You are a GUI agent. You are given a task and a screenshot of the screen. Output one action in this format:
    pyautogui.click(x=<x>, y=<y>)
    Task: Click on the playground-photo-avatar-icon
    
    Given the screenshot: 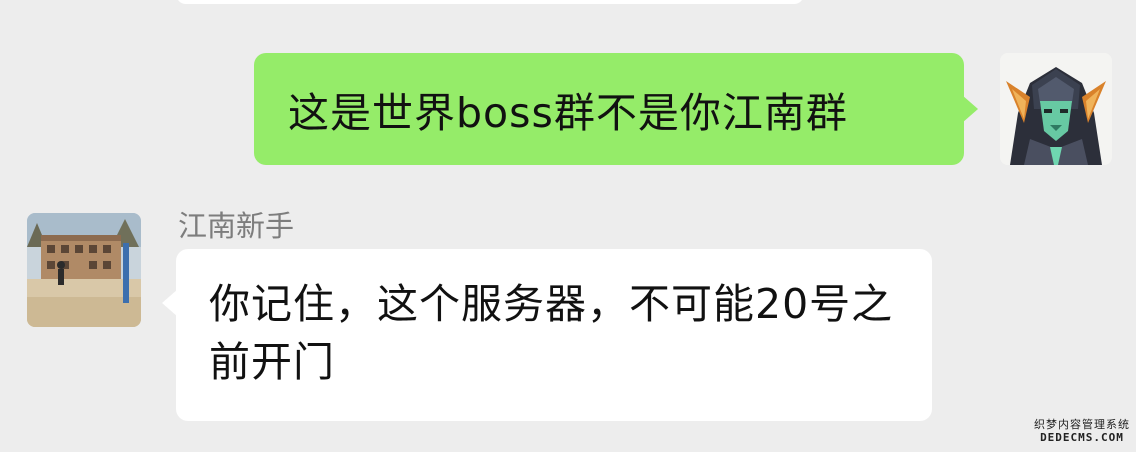 What is the action you would take?
    pyautogui.click(x=84, y=270)
    